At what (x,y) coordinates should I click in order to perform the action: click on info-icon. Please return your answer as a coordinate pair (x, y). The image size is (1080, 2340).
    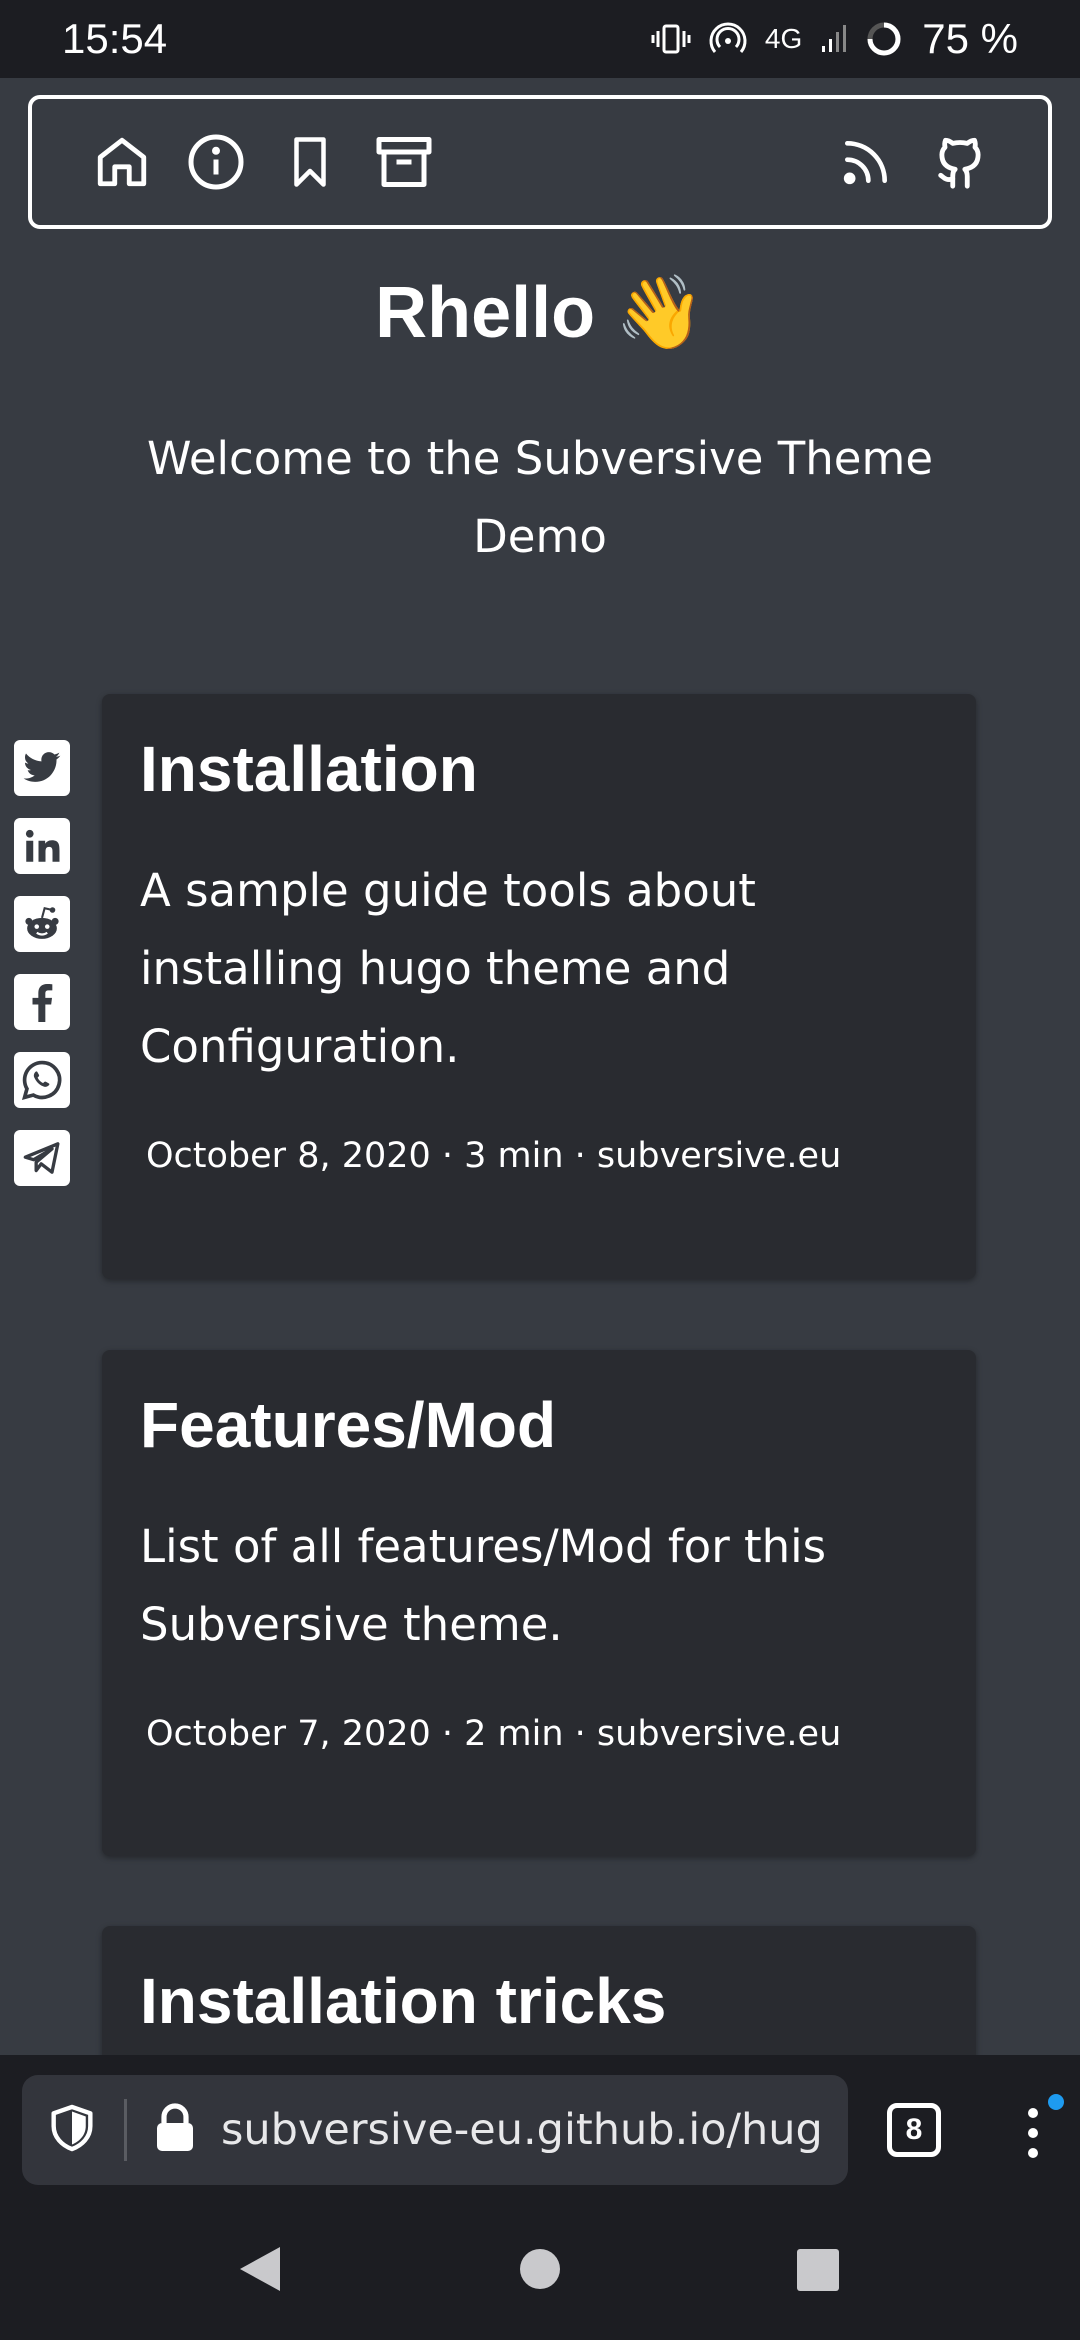
    Looking at the image, I should click on (216, 162).